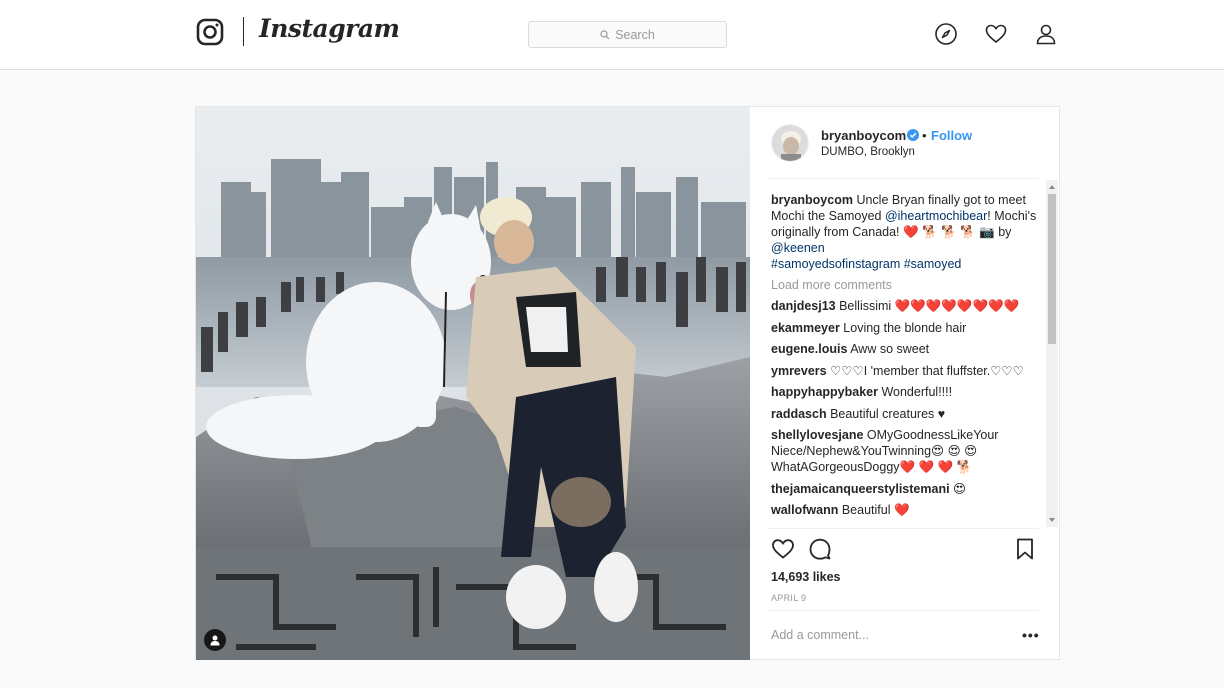 This screenshot has height=688, width=1224. I want to click on explore-compass-icon, so click(946, 34).